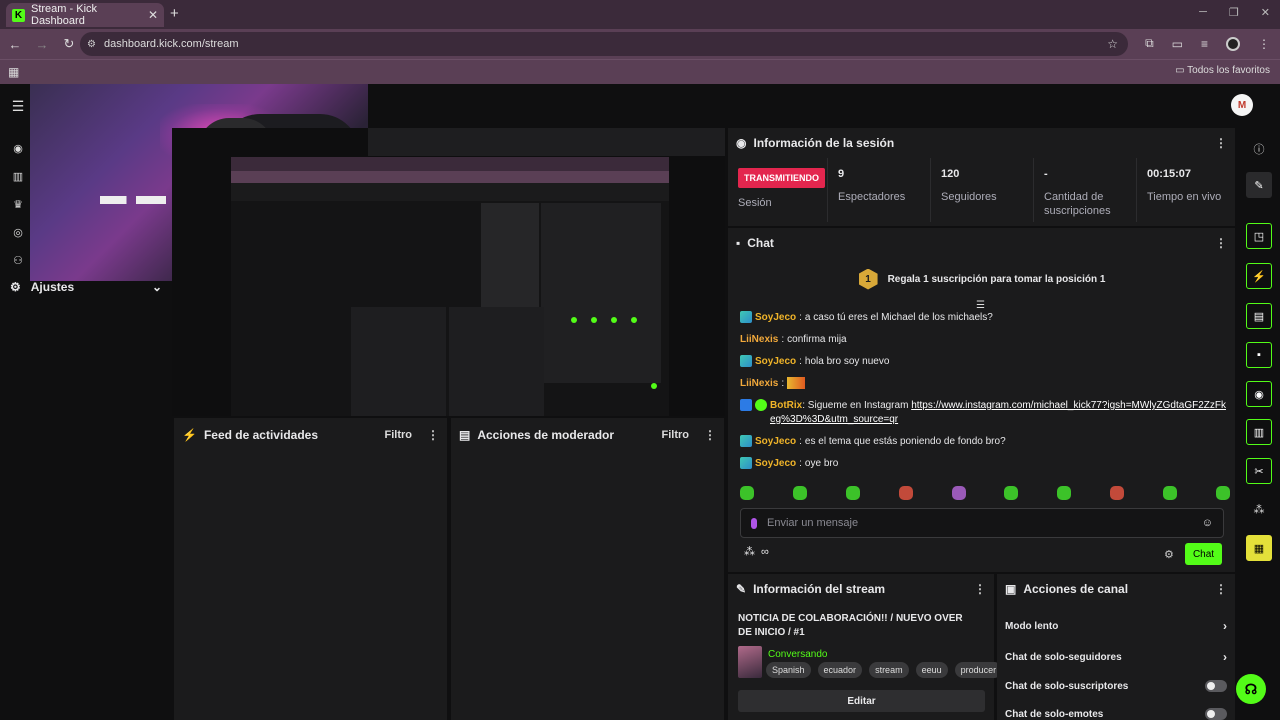 This screenshot has width=1280, height=720. What do you see at coordinates (1259, 316) in the screenshot?
I see `clipboard-icon: ▤` at bounding box center [1259, 316].